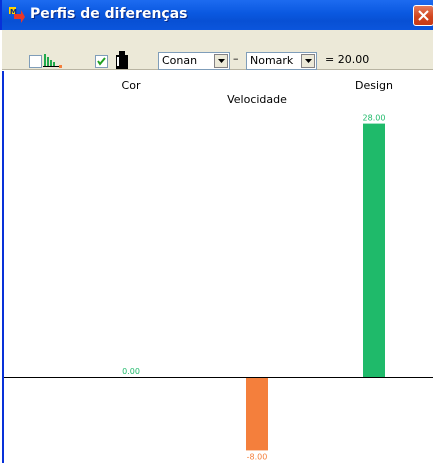  I want to click on category-label: Cor, so click(131, 85).